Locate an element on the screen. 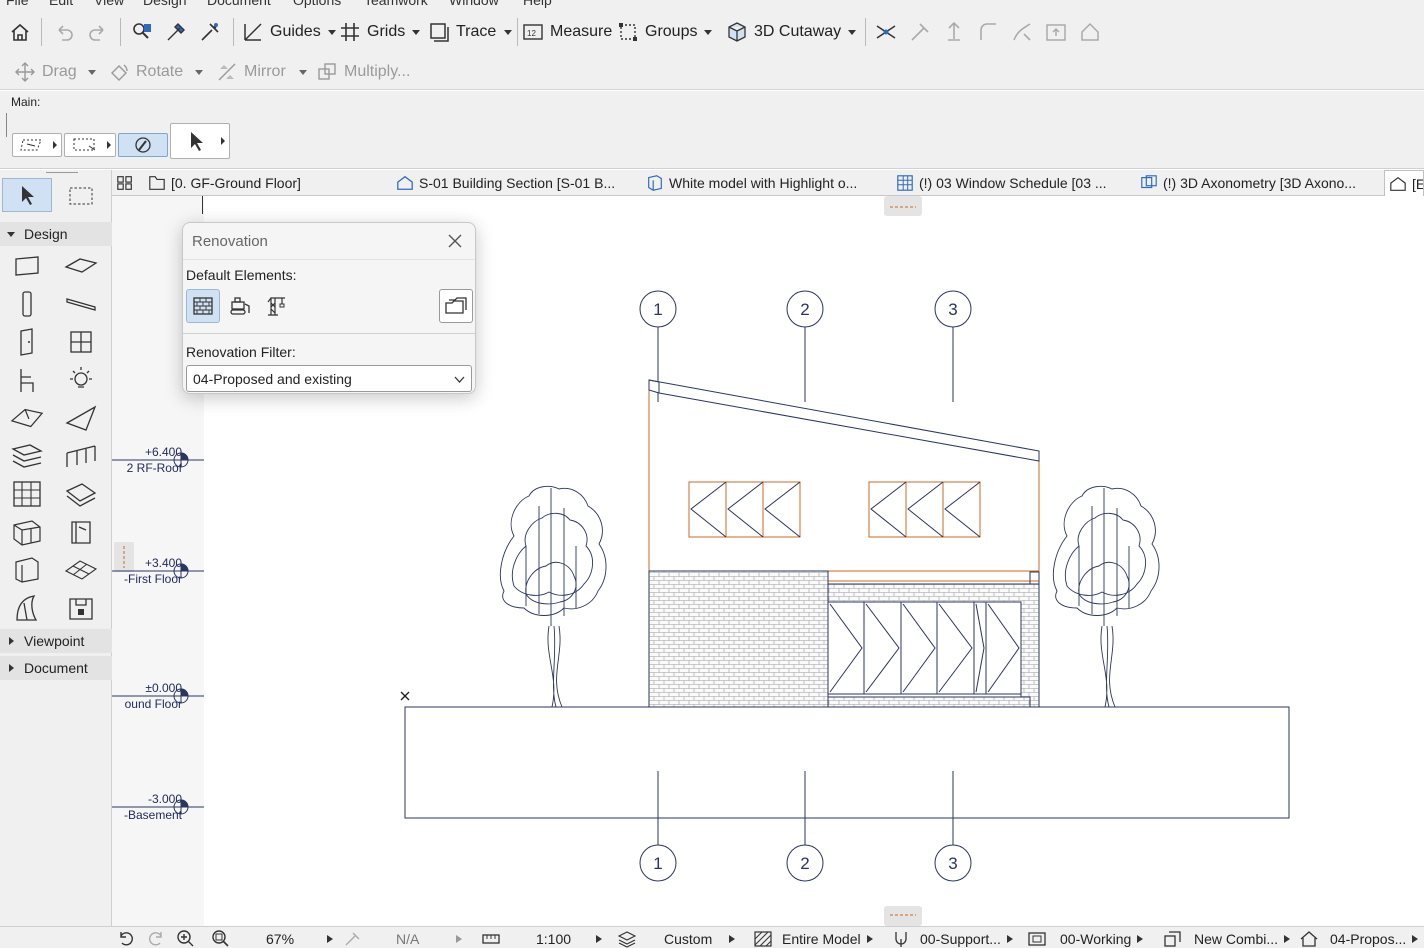 The width and height of the screenshot is (1424, 948). measure-button: 12 Measure is located at coordinates (567, 32).